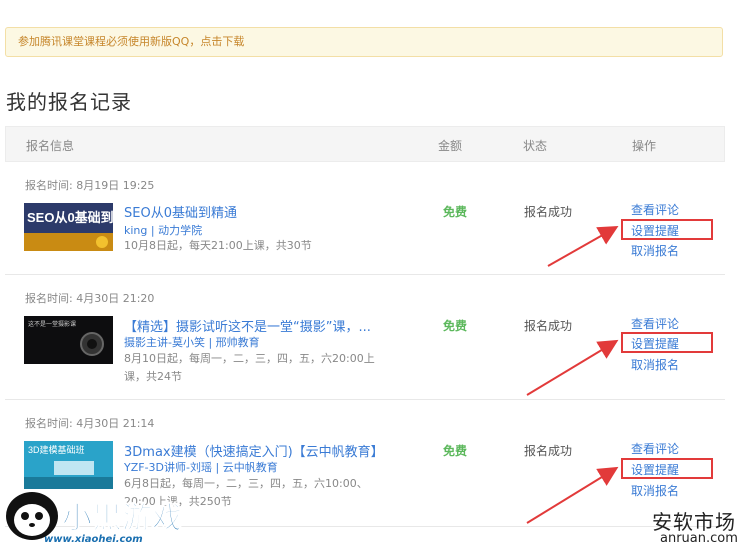 This screenshot has height=550, width=751. Describe the element at coordinates (122, 518) in the screenshot. I see `logo-text: 小黑游戏` at that location.